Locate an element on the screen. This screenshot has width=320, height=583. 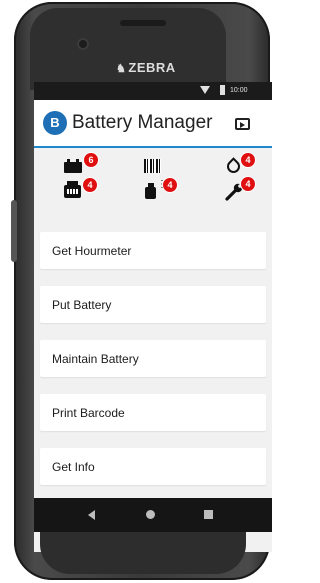
printer-icon is located at coordinates (72, 189).